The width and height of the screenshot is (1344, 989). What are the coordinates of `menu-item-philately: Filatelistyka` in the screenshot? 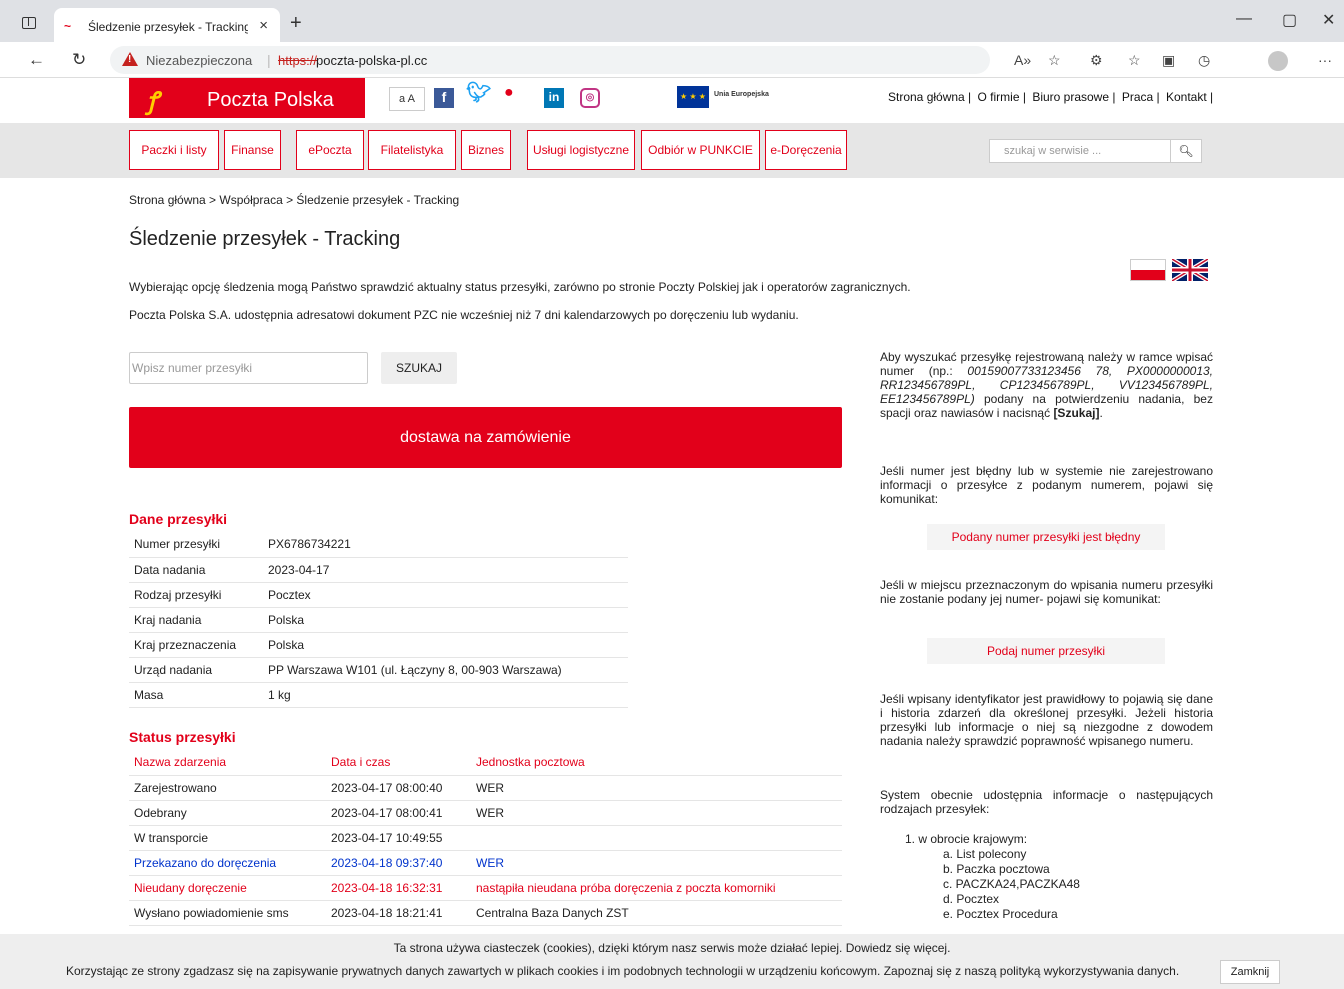 It's located at (412, 150).